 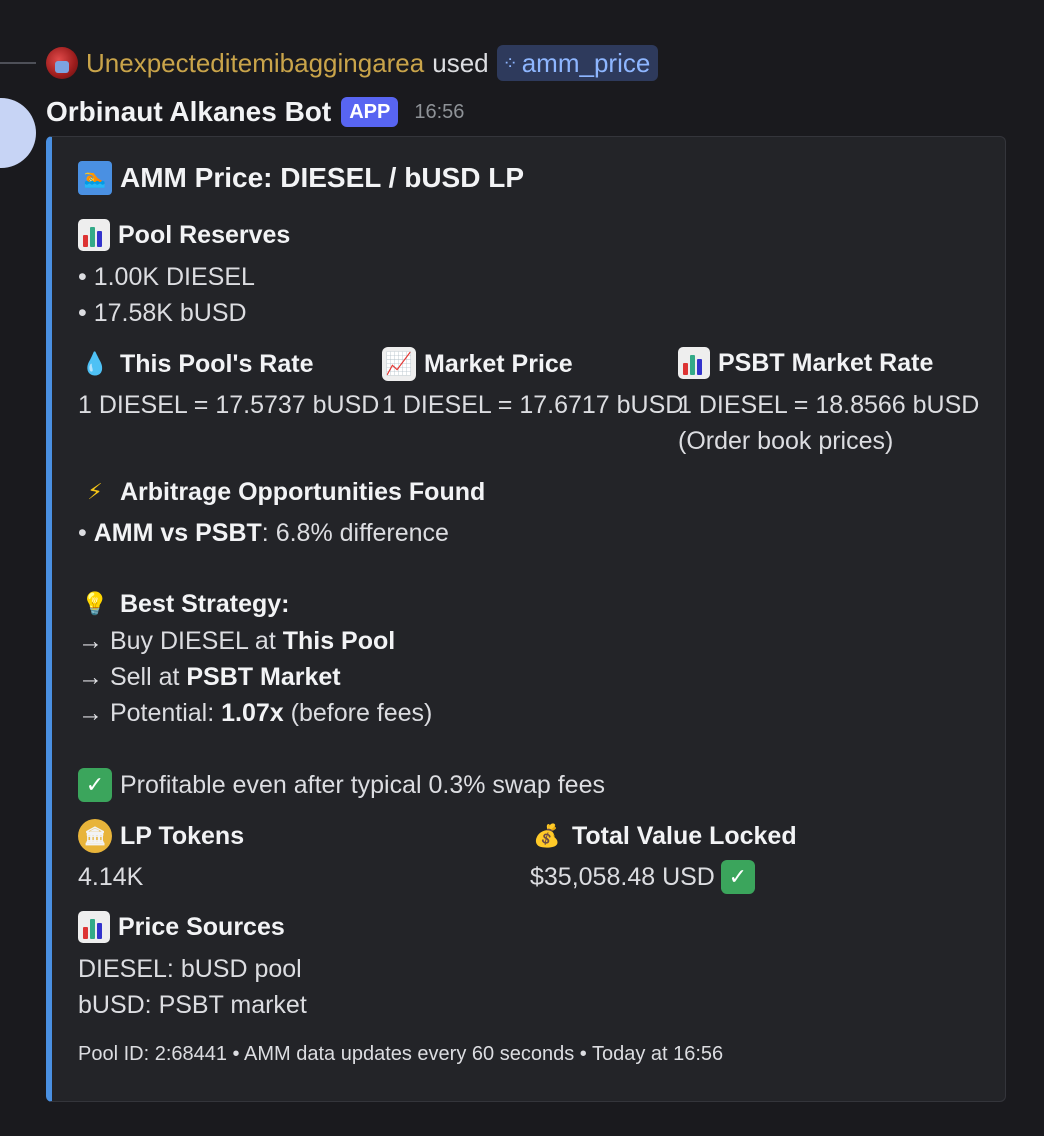 I want to click on this-pool-rate-value: 1 DIESEL = 17.5737 bUSD, so click(x=229, y=405).